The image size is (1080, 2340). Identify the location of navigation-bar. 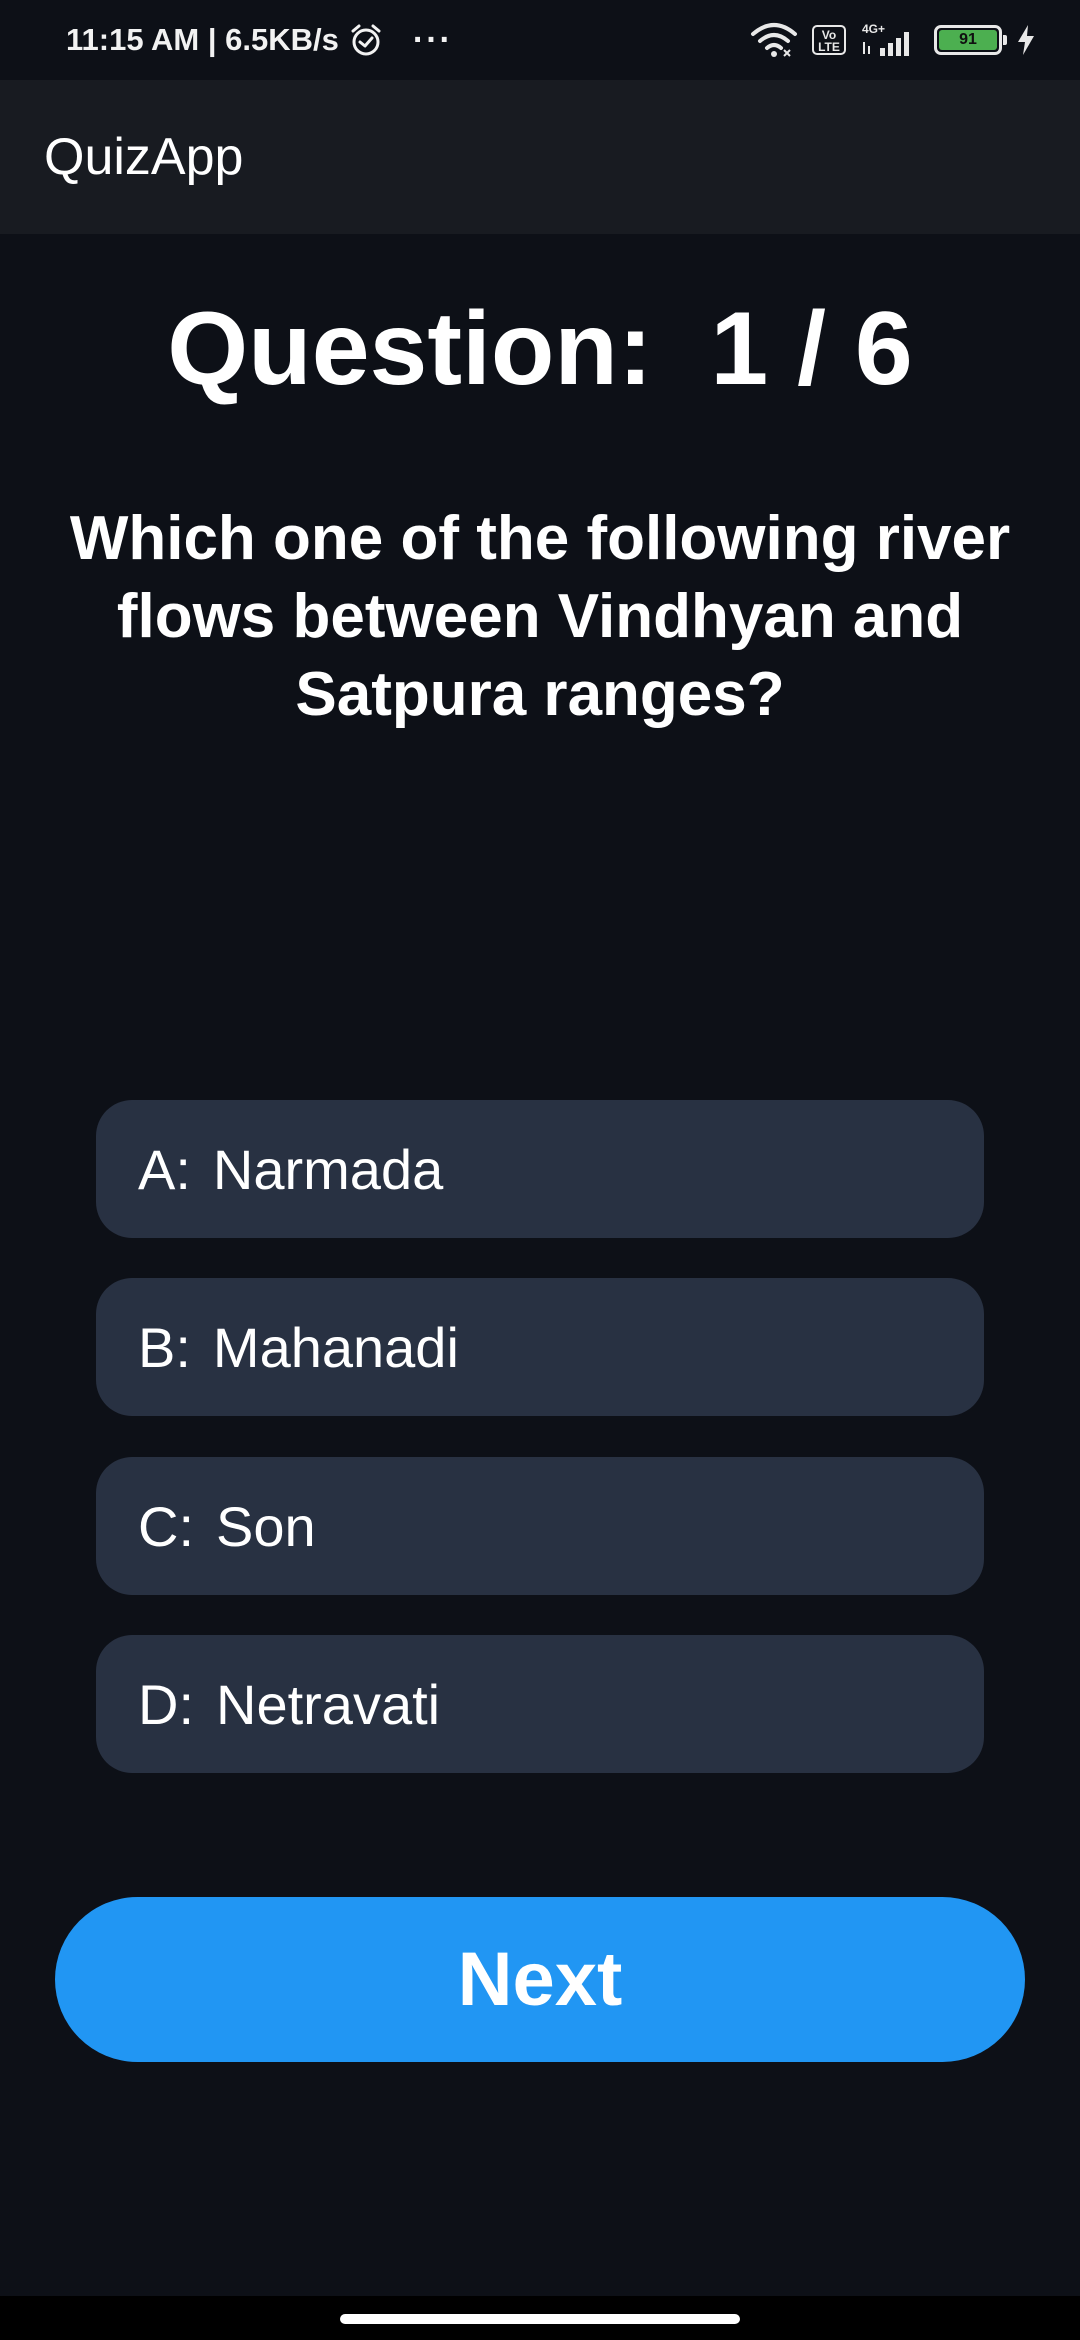
(540, 2318).